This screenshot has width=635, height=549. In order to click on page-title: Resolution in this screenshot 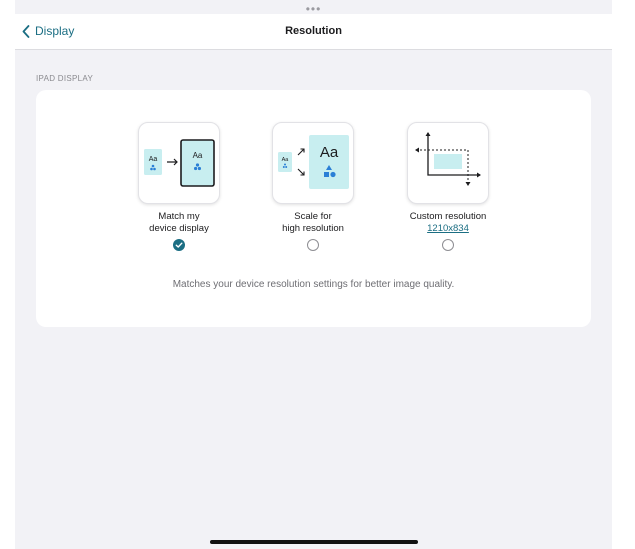, I will do `click(313, 31)`.